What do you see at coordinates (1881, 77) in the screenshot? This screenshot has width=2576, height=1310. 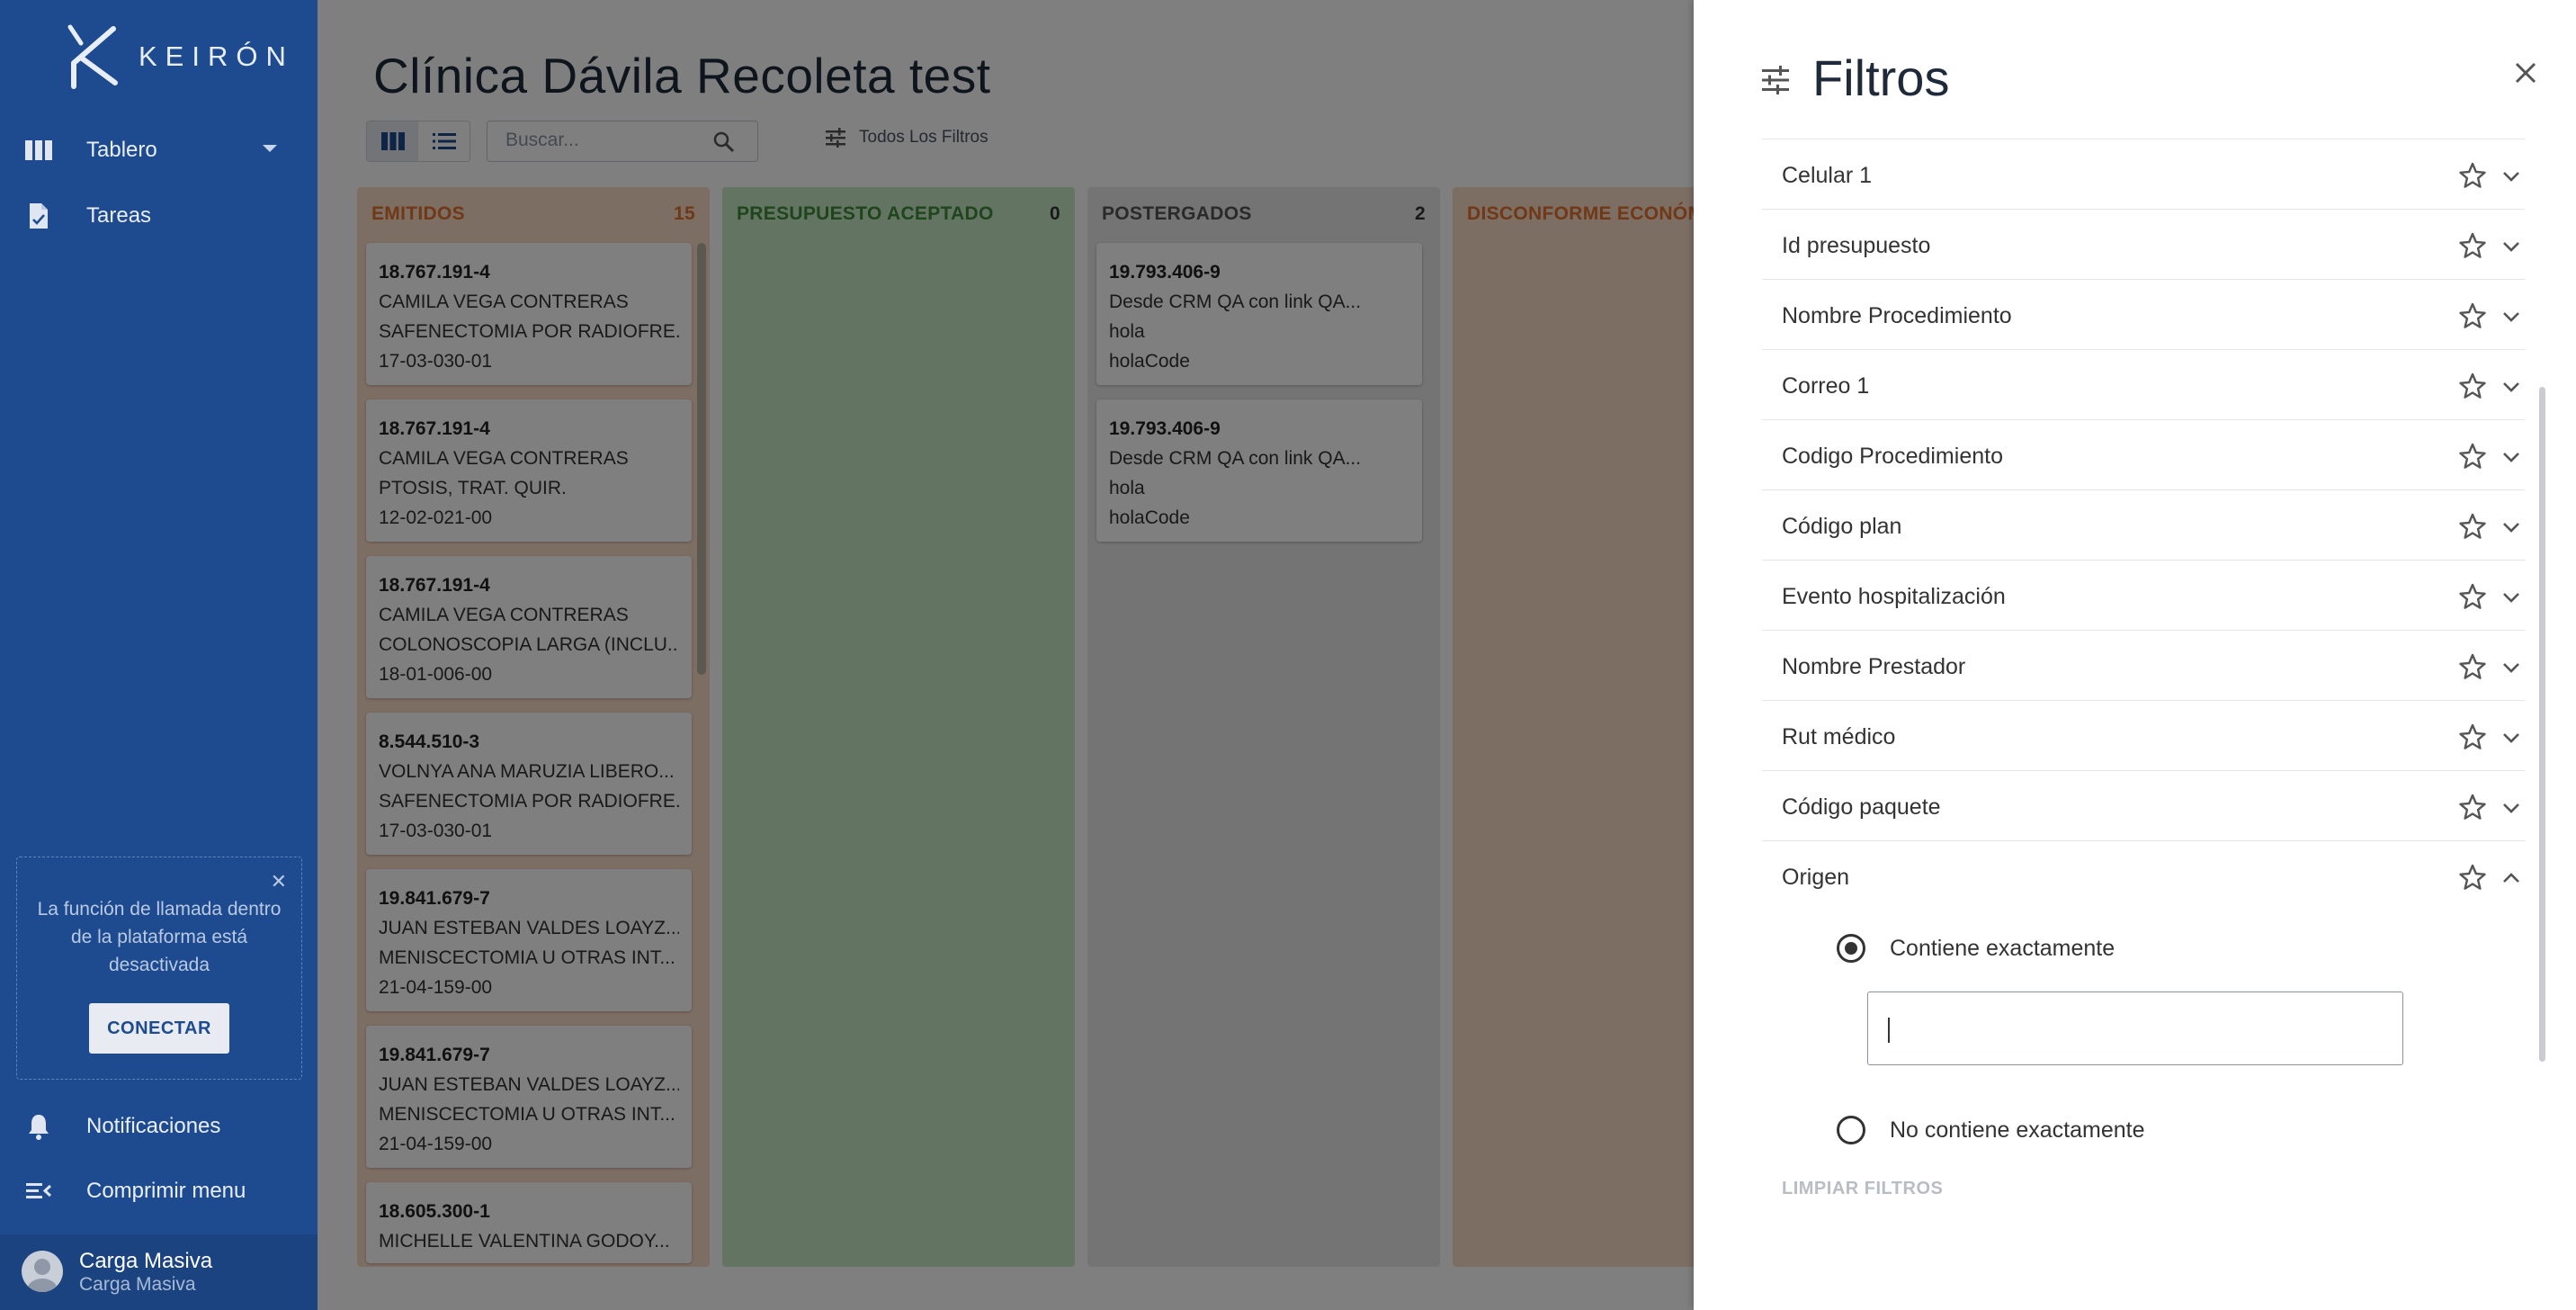 I see `panel-title: Filtros` at bounding box center [1881, 77].